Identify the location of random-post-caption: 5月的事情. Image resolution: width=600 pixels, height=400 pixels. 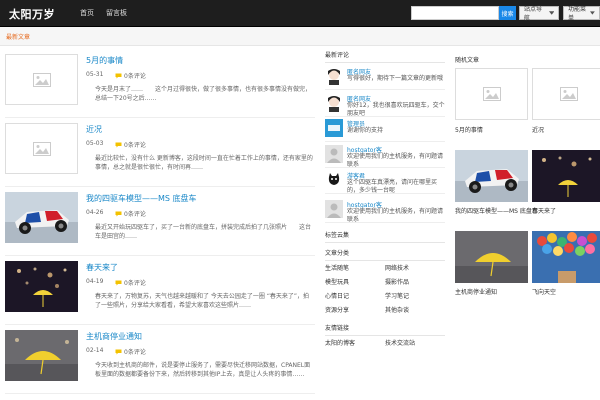
(469, 129).